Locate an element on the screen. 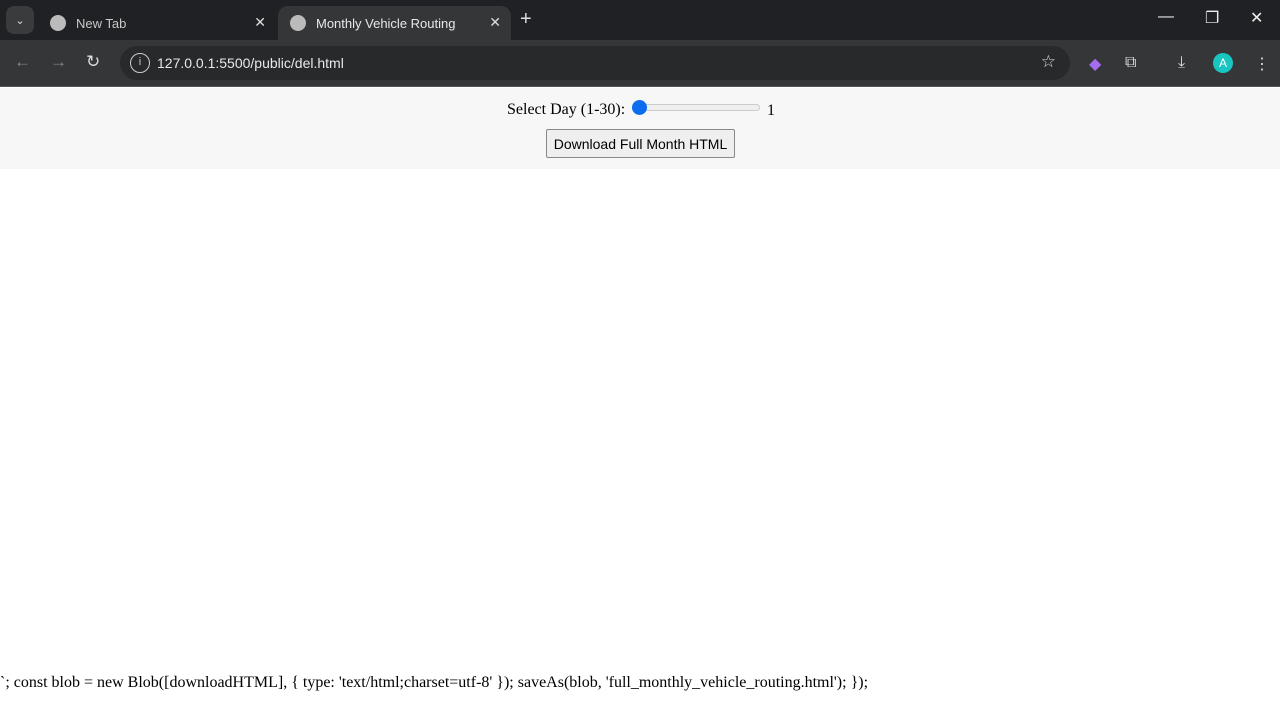 The image size is (1280, 719). chrome-icon is located at coordinates (58, 23).